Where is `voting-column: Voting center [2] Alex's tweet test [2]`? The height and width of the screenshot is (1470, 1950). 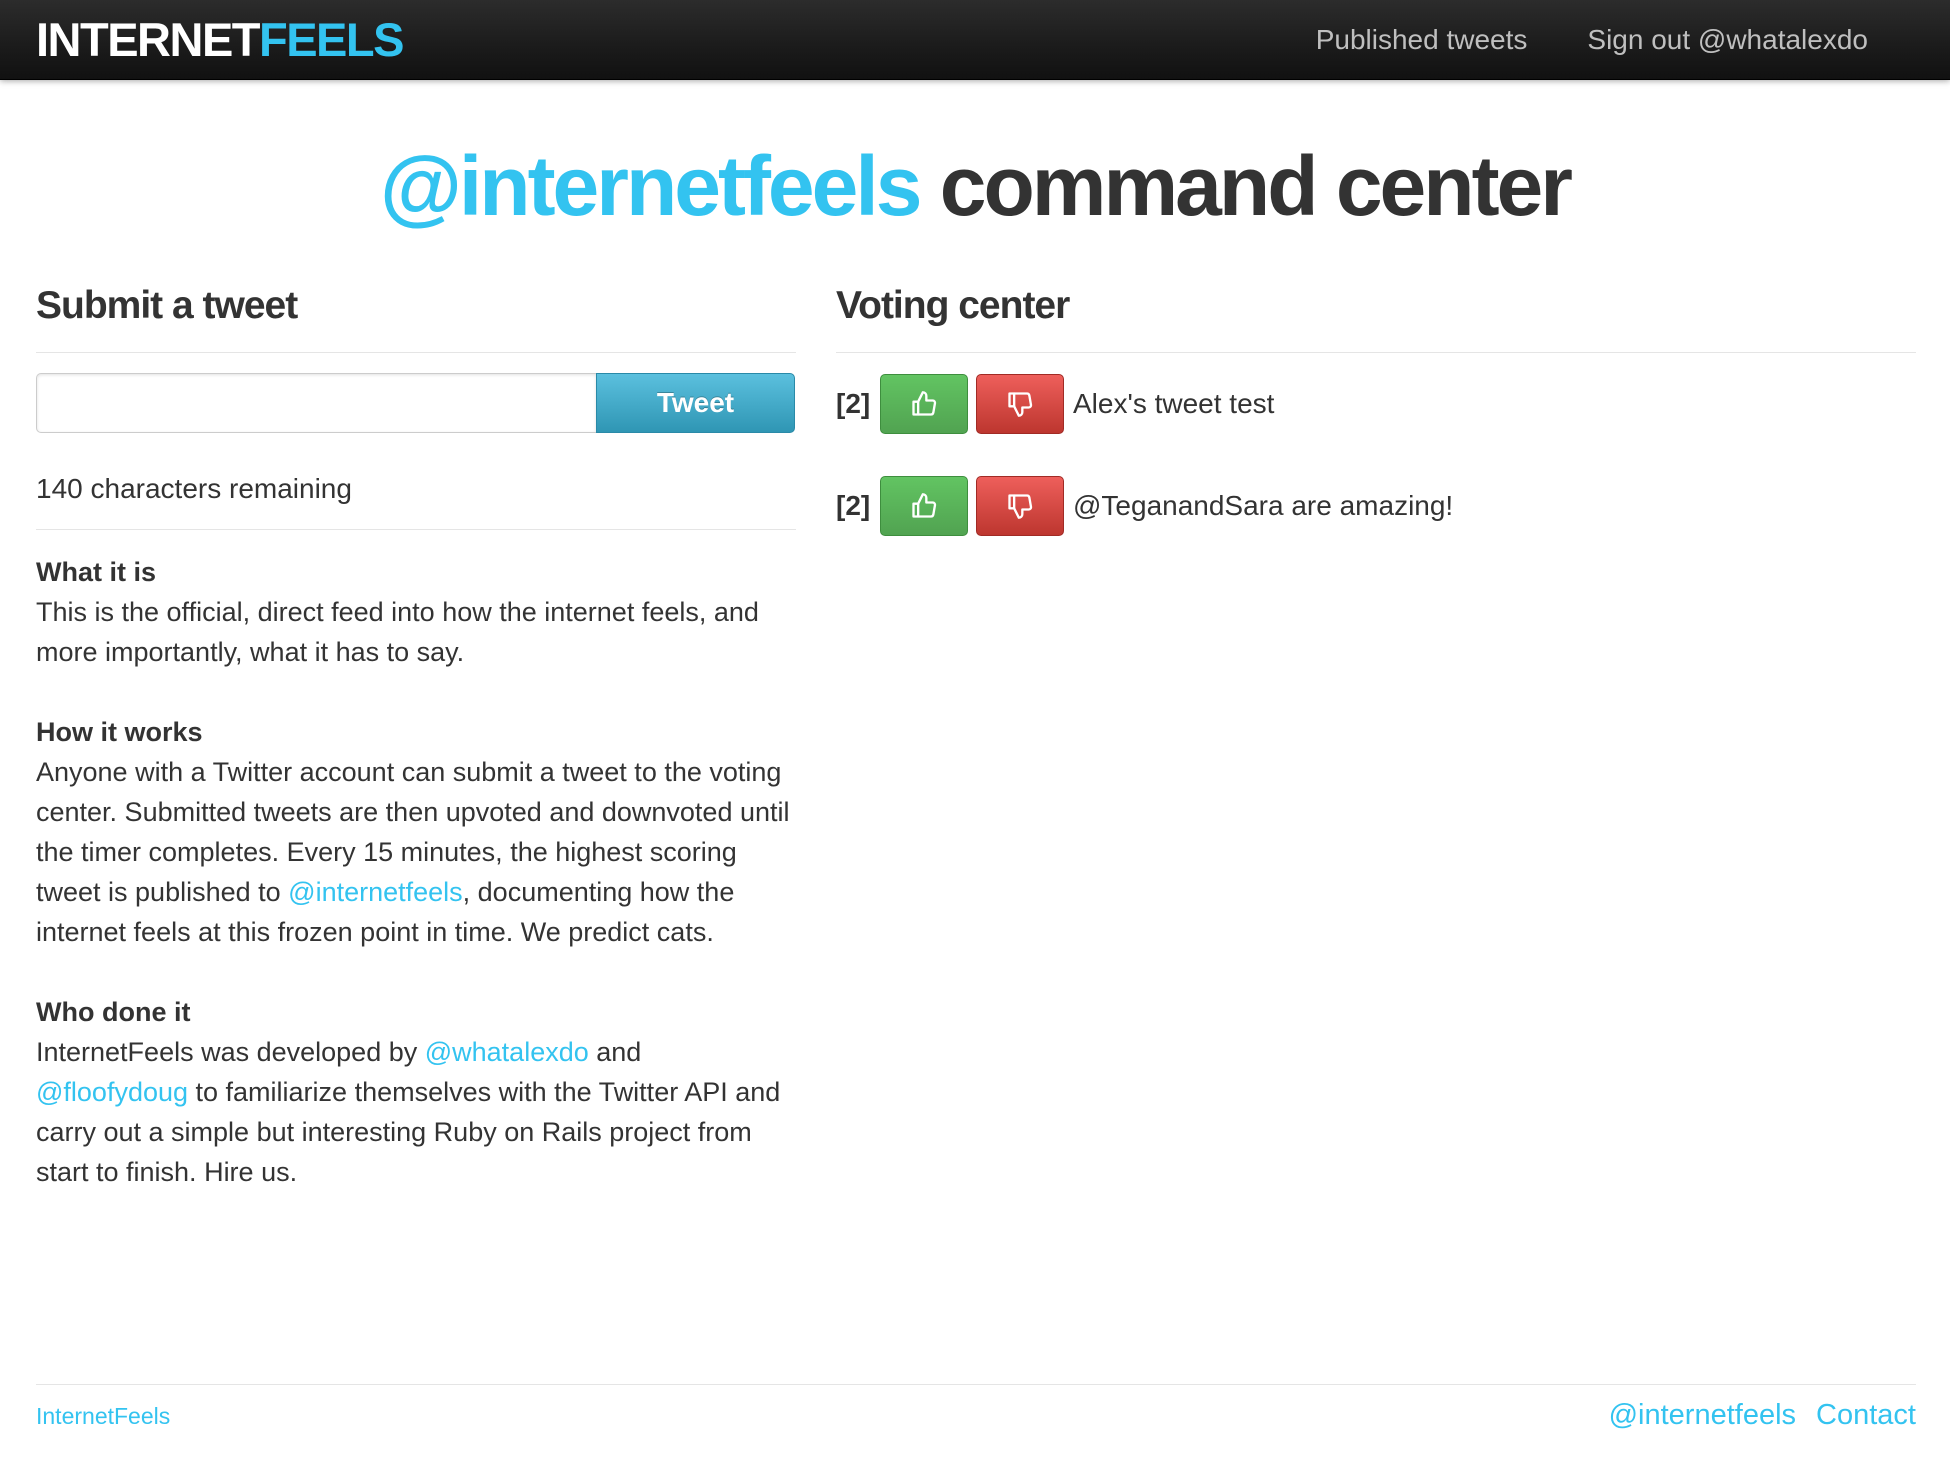 voting-column: Voting center [2] Alex's tweet test [2] is located at coordinates (1376, 408).